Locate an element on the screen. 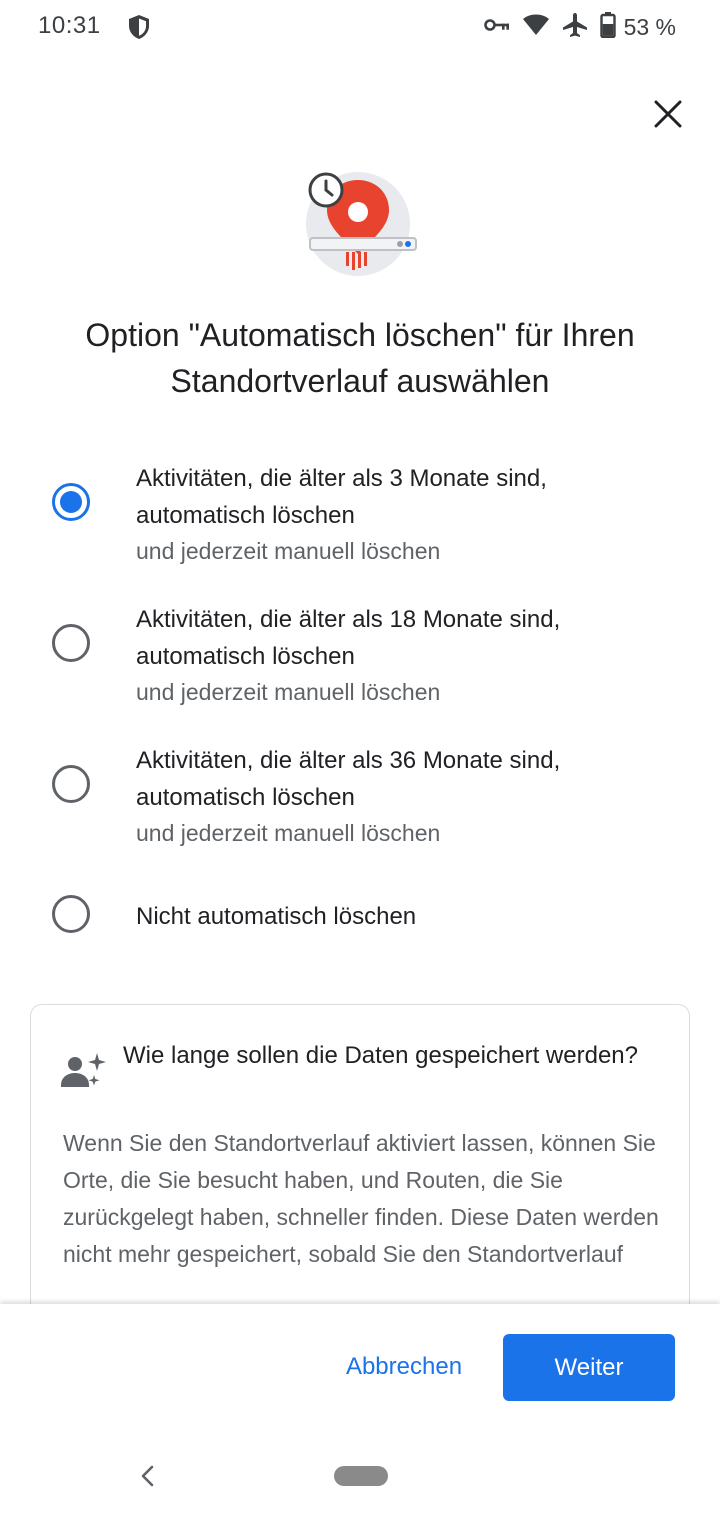 This screenshot has width=720, height=1520. person-sparkle-icon is located at coordinates (84, 1071).